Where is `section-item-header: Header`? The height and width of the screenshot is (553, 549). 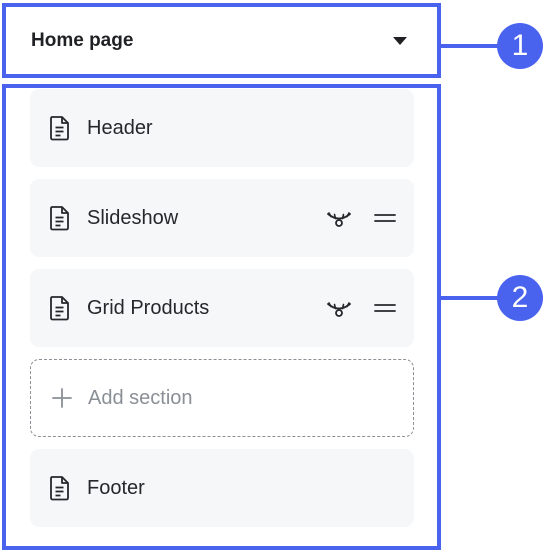
section-item-header: Header is located at coordinates (222, 128).